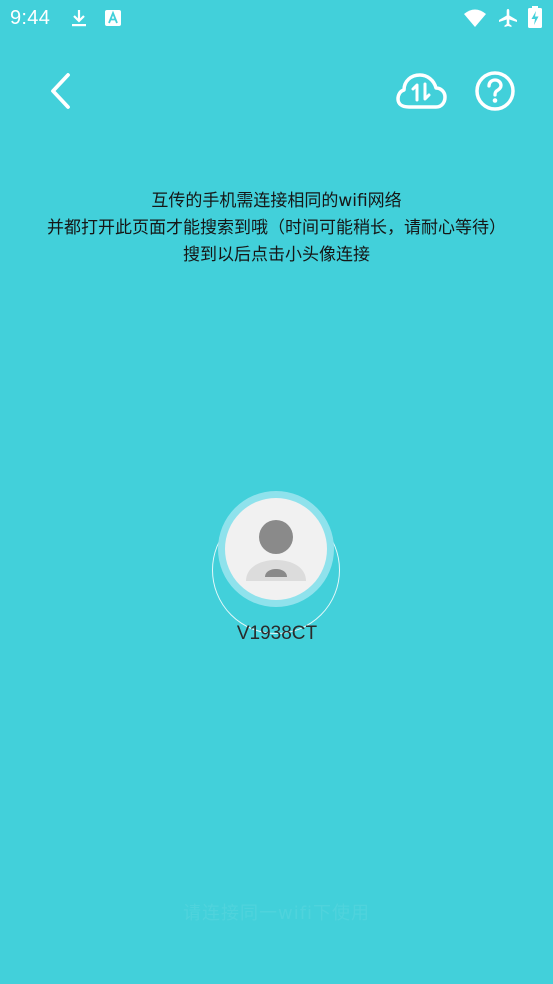  Describe the element at coordinates (535, 17) in the screenshot. I see `battery-charging-icon` at that location.